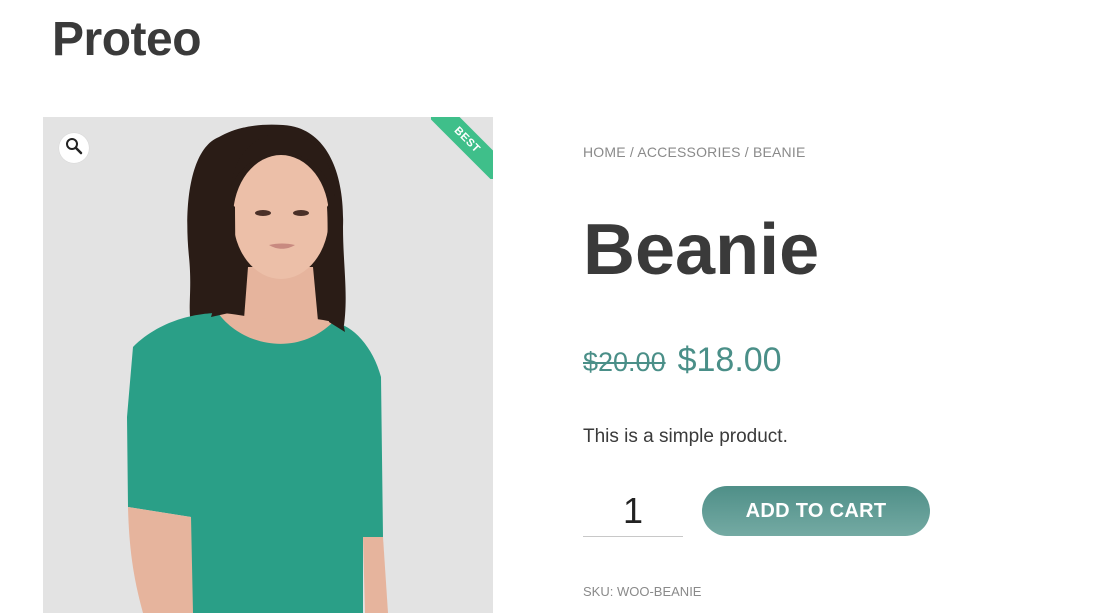 Image resolution: width=1108 pixels, height=613 pixels. I want to click on breadcrumb: HOME / ACCESSORIES / BEANIE, so click(694, 152).